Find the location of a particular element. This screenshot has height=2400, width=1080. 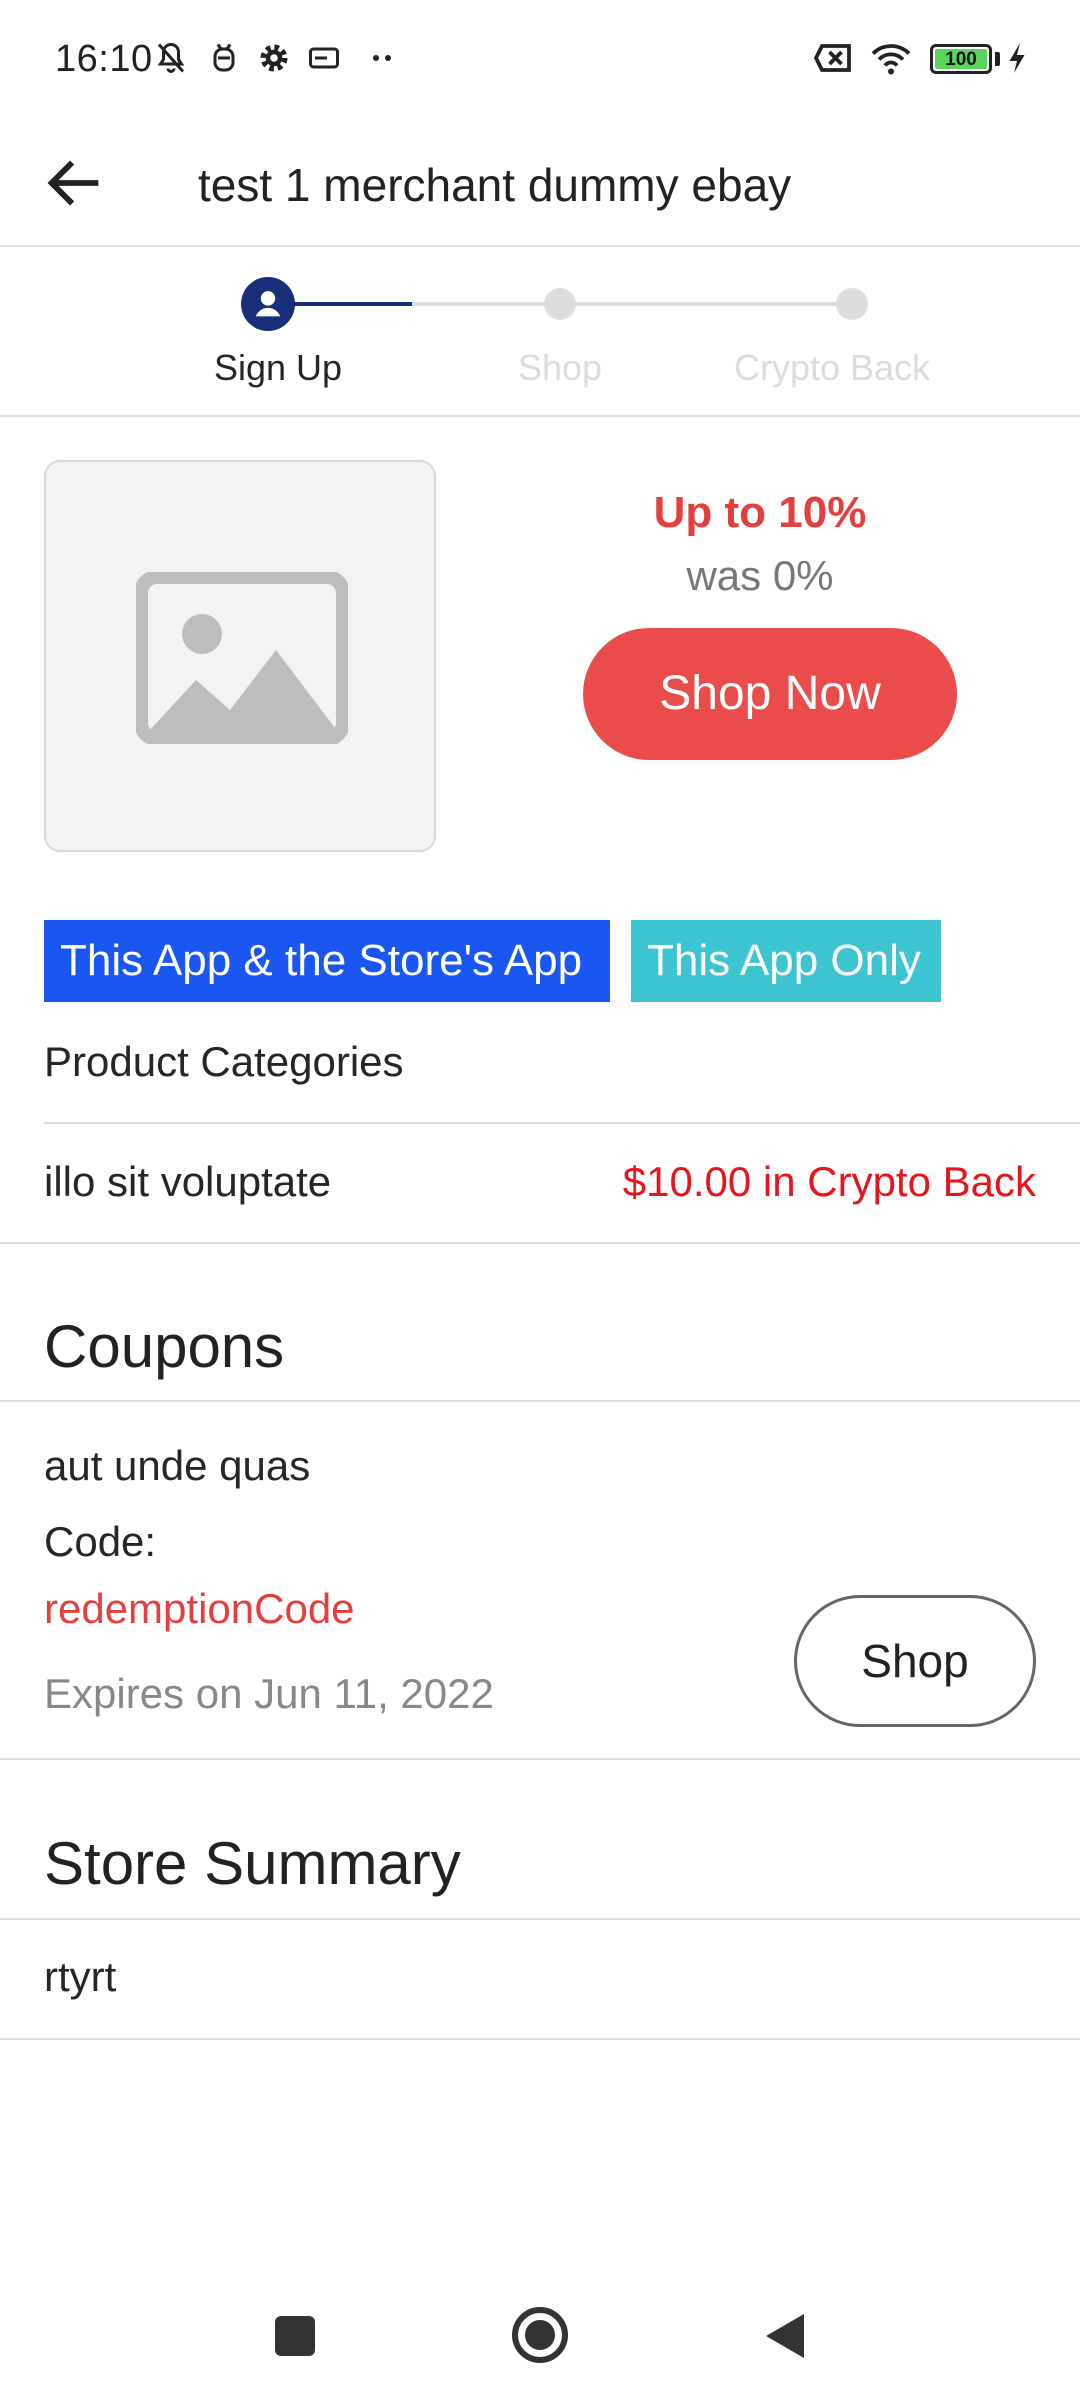

merchant-image is located at coordinates (240, 656).